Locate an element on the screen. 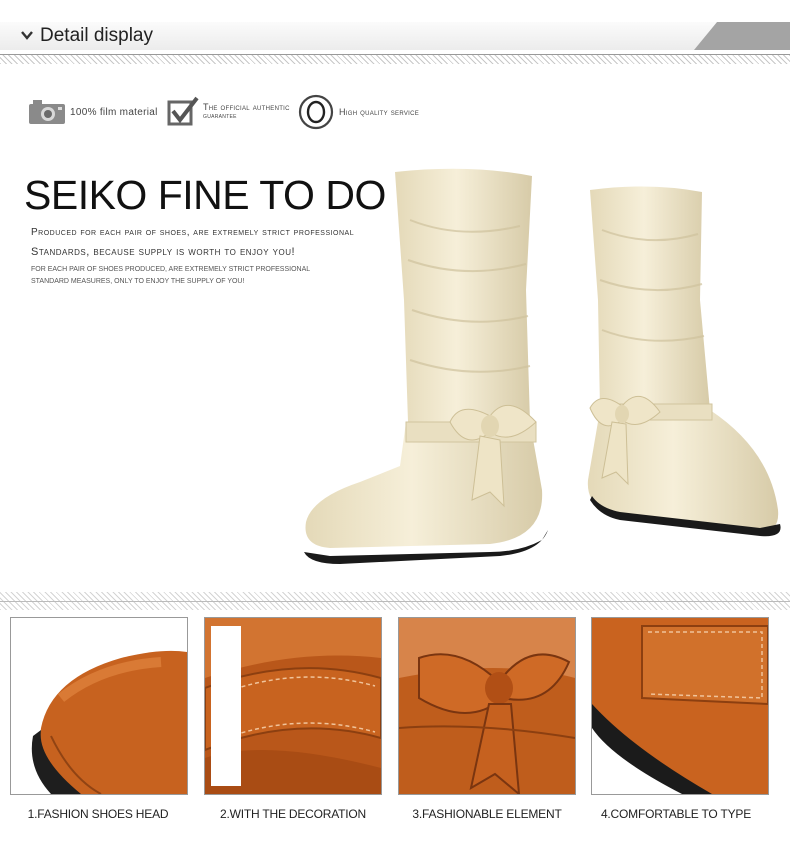 Image resolution: width=790 pixels, height=863 pixels. feature-film-material: 100% film material is located at coordinates (92, 112).